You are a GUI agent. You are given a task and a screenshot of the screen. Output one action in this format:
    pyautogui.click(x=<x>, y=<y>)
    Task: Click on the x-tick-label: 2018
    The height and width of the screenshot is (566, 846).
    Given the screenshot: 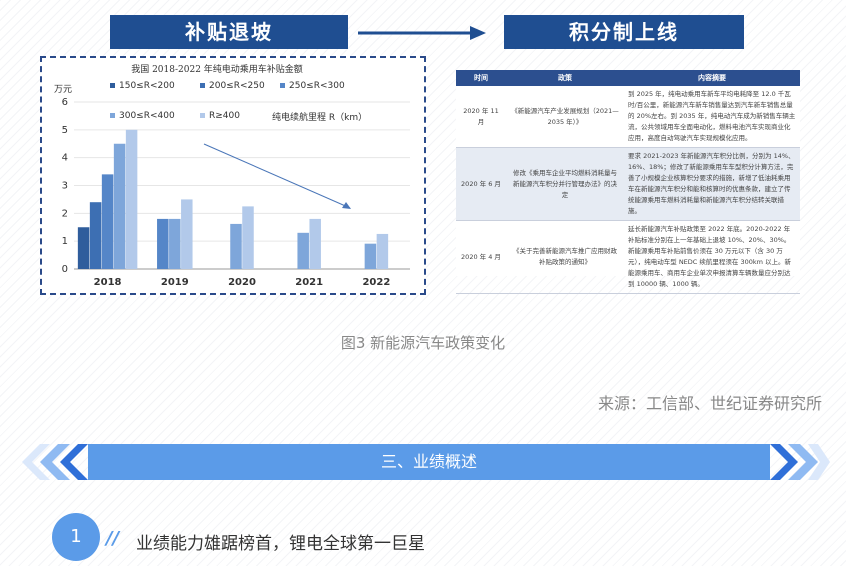 What is the action you would take?
    pyautogui.click(x=108, y=282)
    